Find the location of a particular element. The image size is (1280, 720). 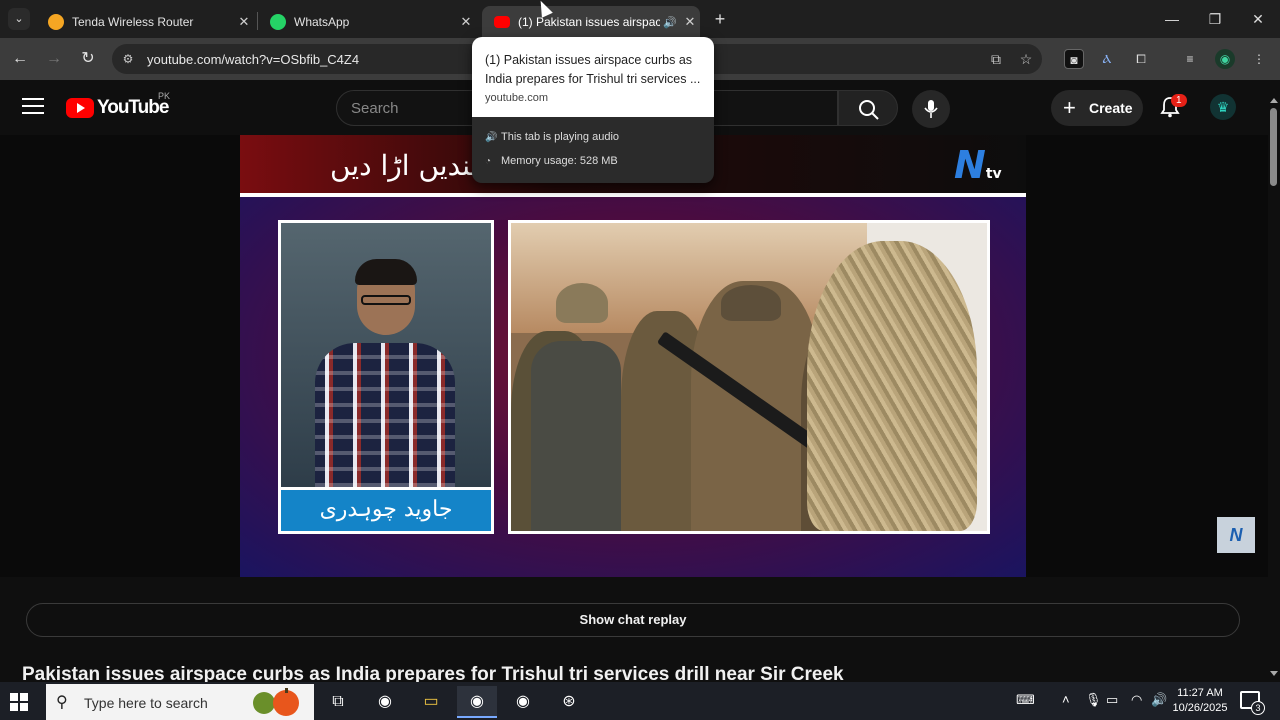

scroll-up-arrow is located at coordinates (1274, 100).